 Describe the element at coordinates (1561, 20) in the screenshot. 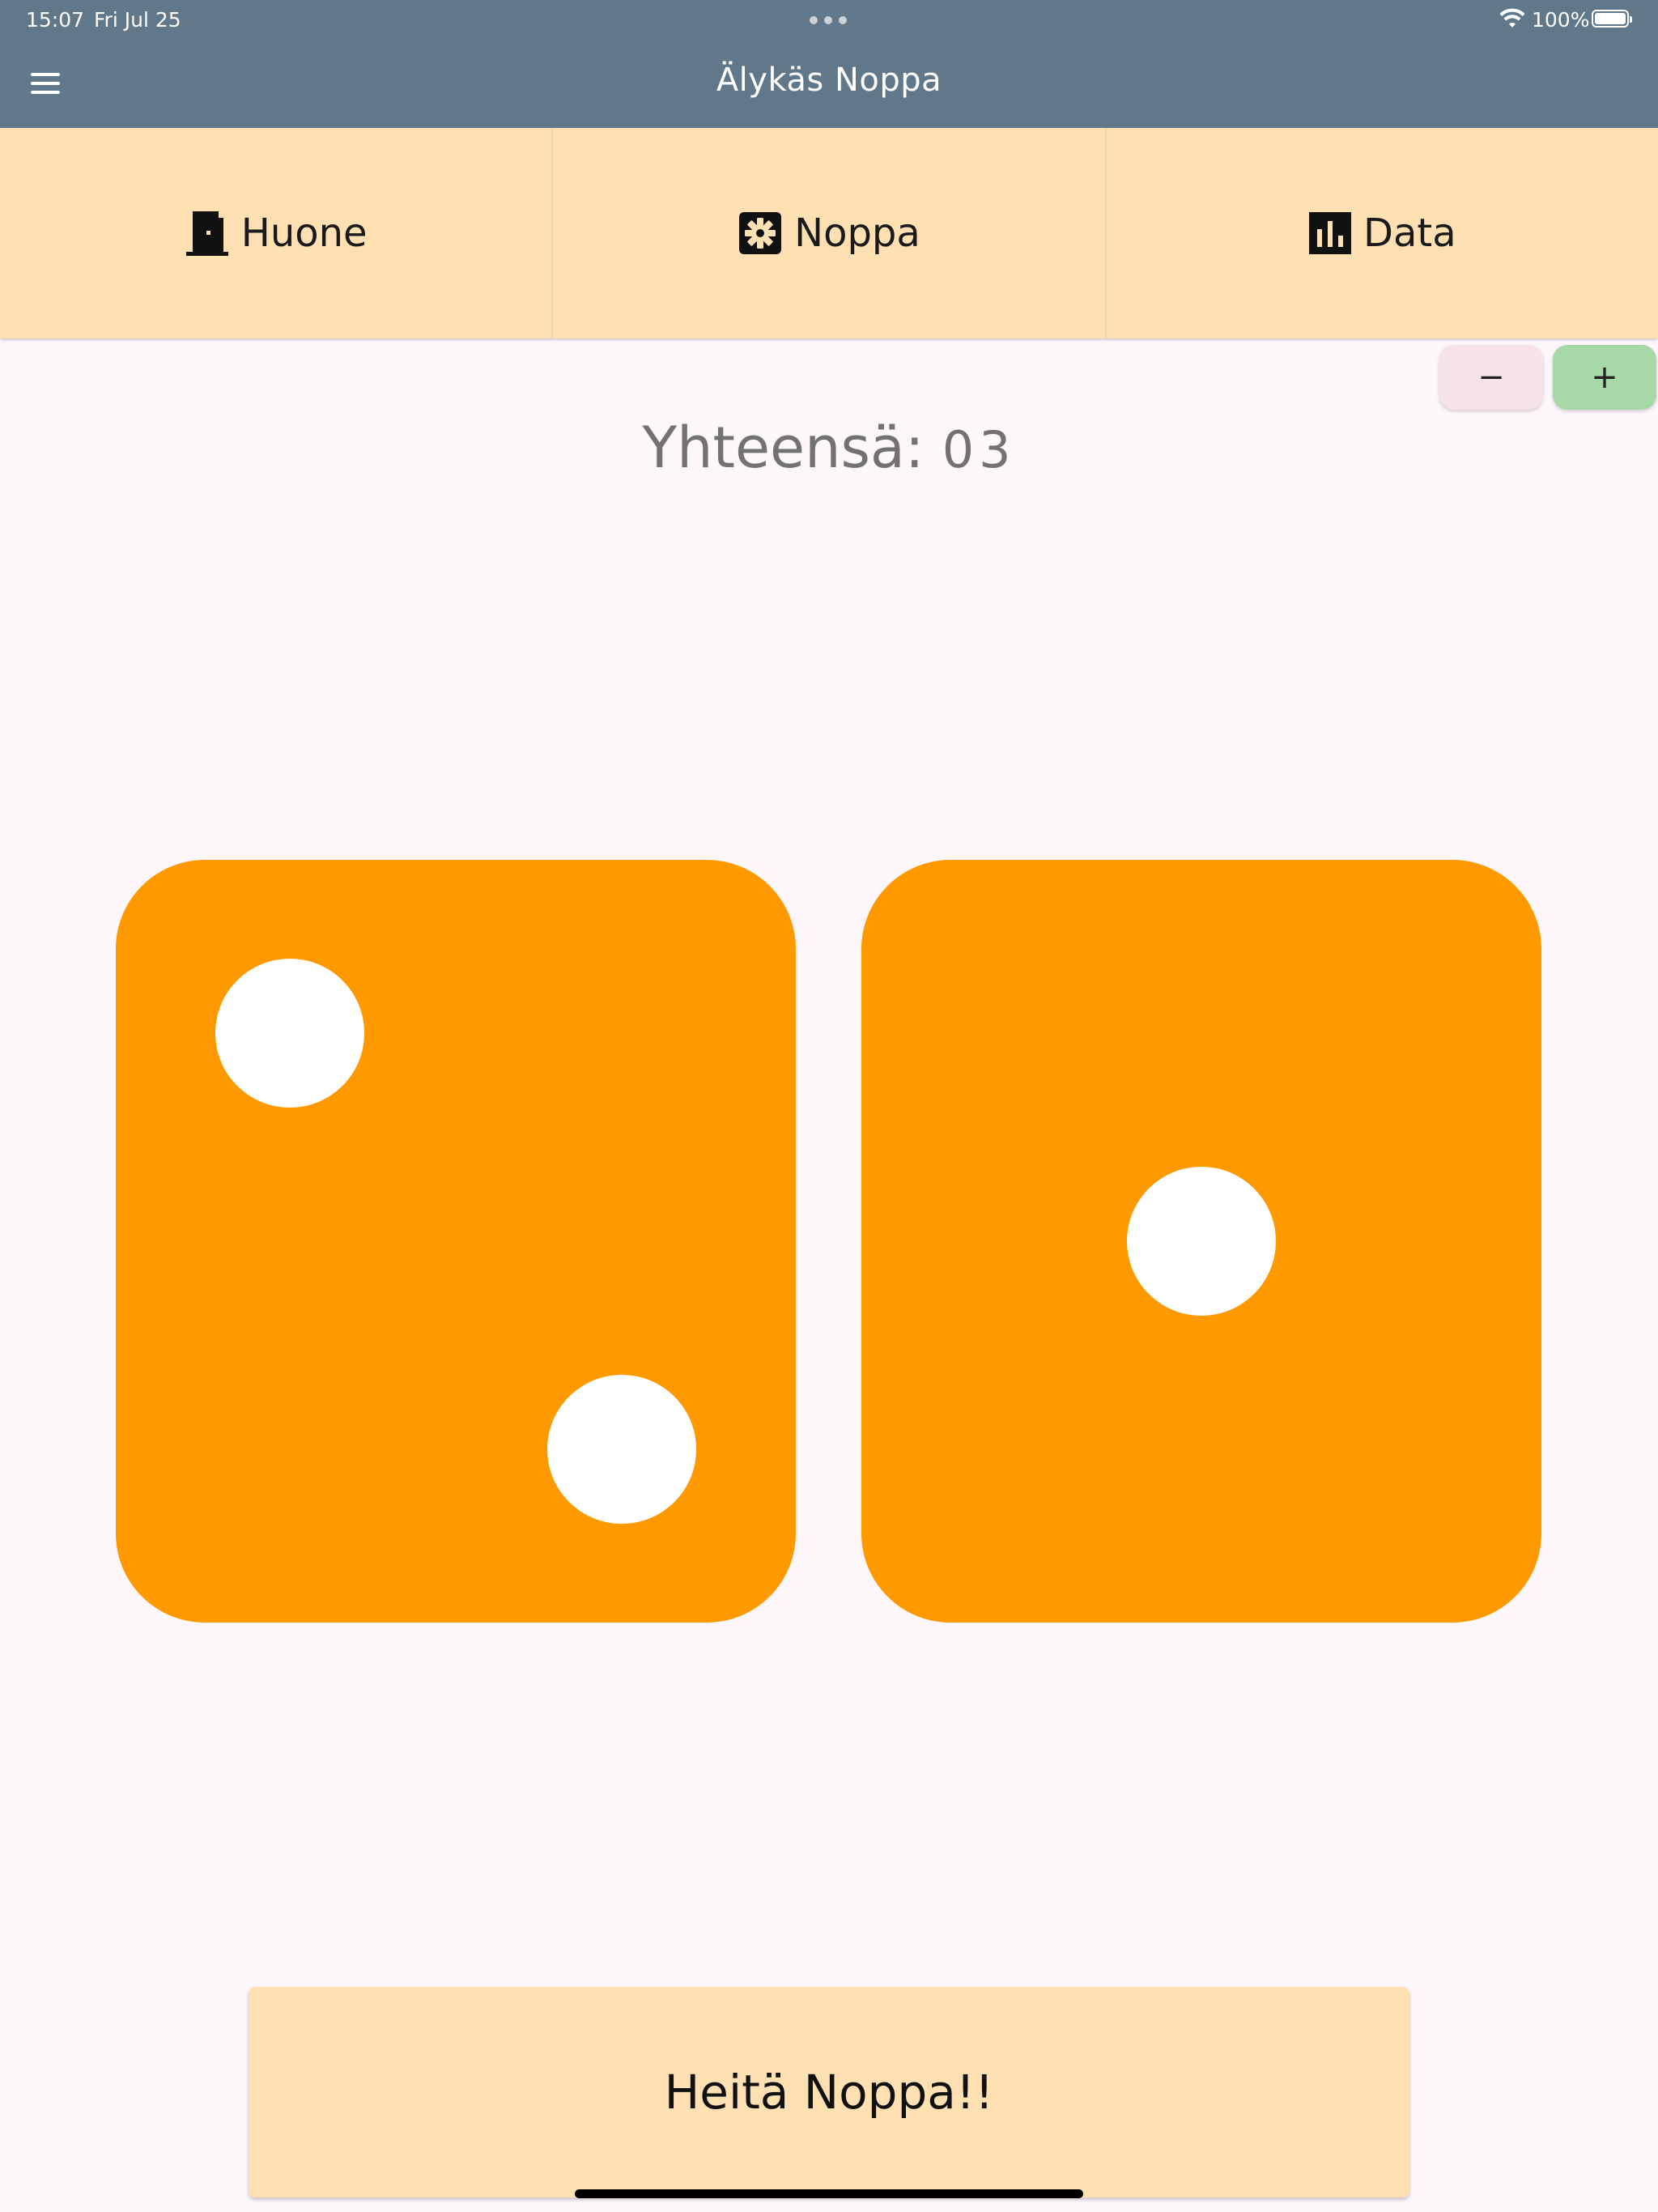

I see `battery-percentage: 100%` at that location.